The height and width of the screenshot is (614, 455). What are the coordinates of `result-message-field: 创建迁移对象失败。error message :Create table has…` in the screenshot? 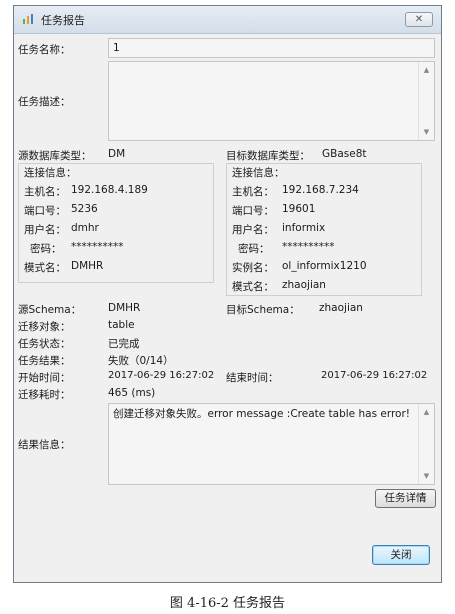 It's located at (271, 444).